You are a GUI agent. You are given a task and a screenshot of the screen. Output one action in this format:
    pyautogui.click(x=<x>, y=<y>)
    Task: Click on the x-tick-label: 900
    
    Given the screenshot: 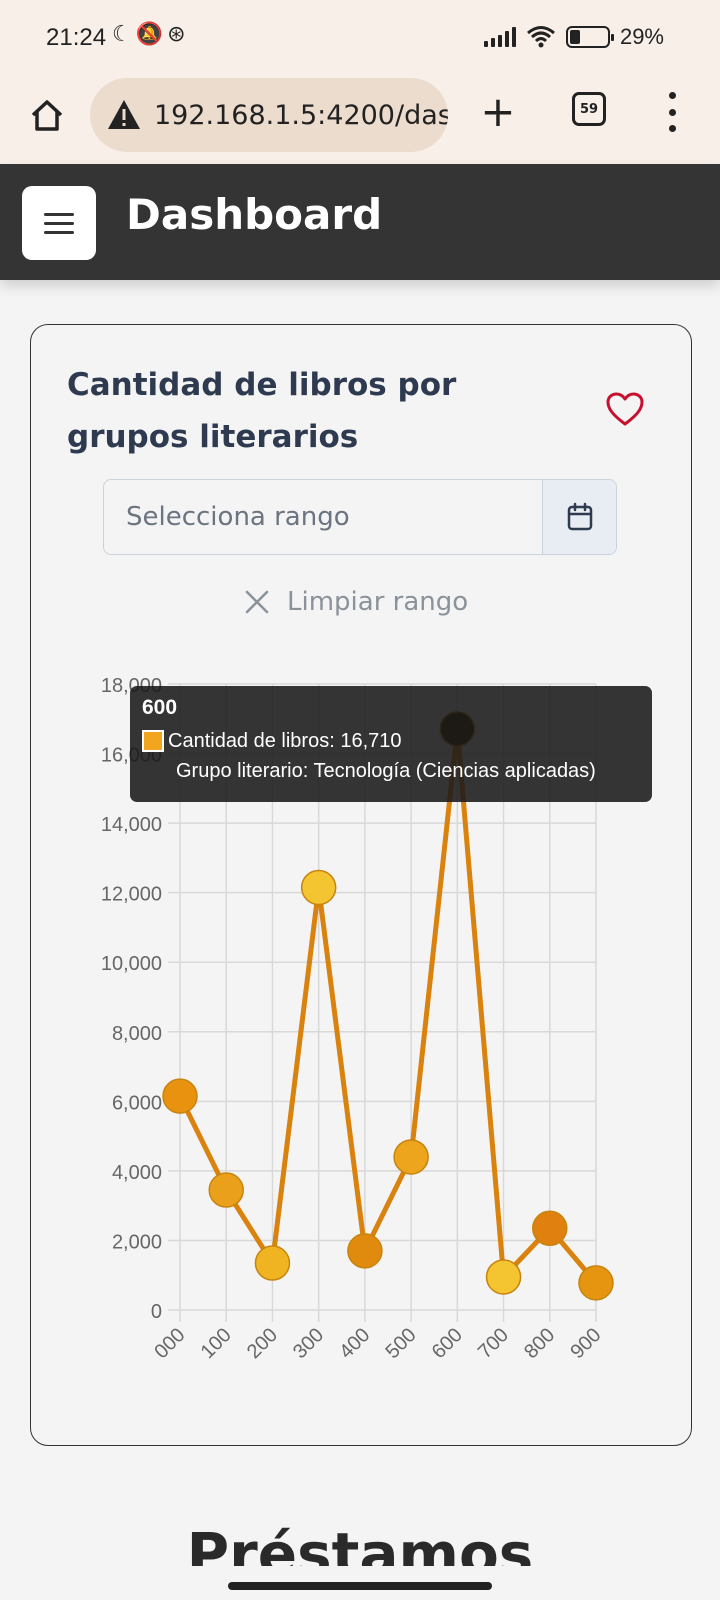 What is the action you would take?
    pyautogui.click(x=585, y=1343)
    